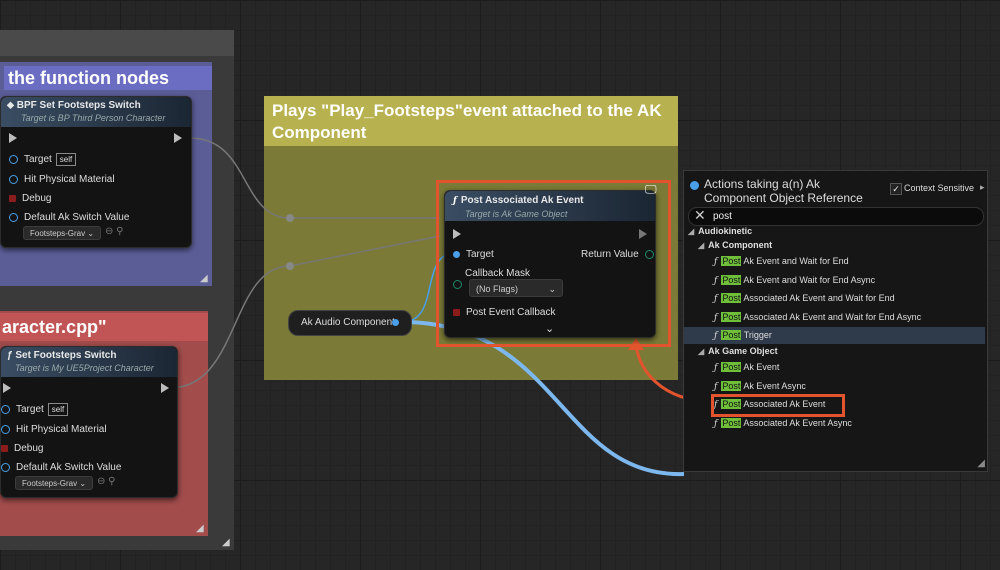 This screenshot has width=1000, height=570. Describe the element at coordinates (620, 254) in the screenshot. I see `pin-return-value: Return Value` at that location.